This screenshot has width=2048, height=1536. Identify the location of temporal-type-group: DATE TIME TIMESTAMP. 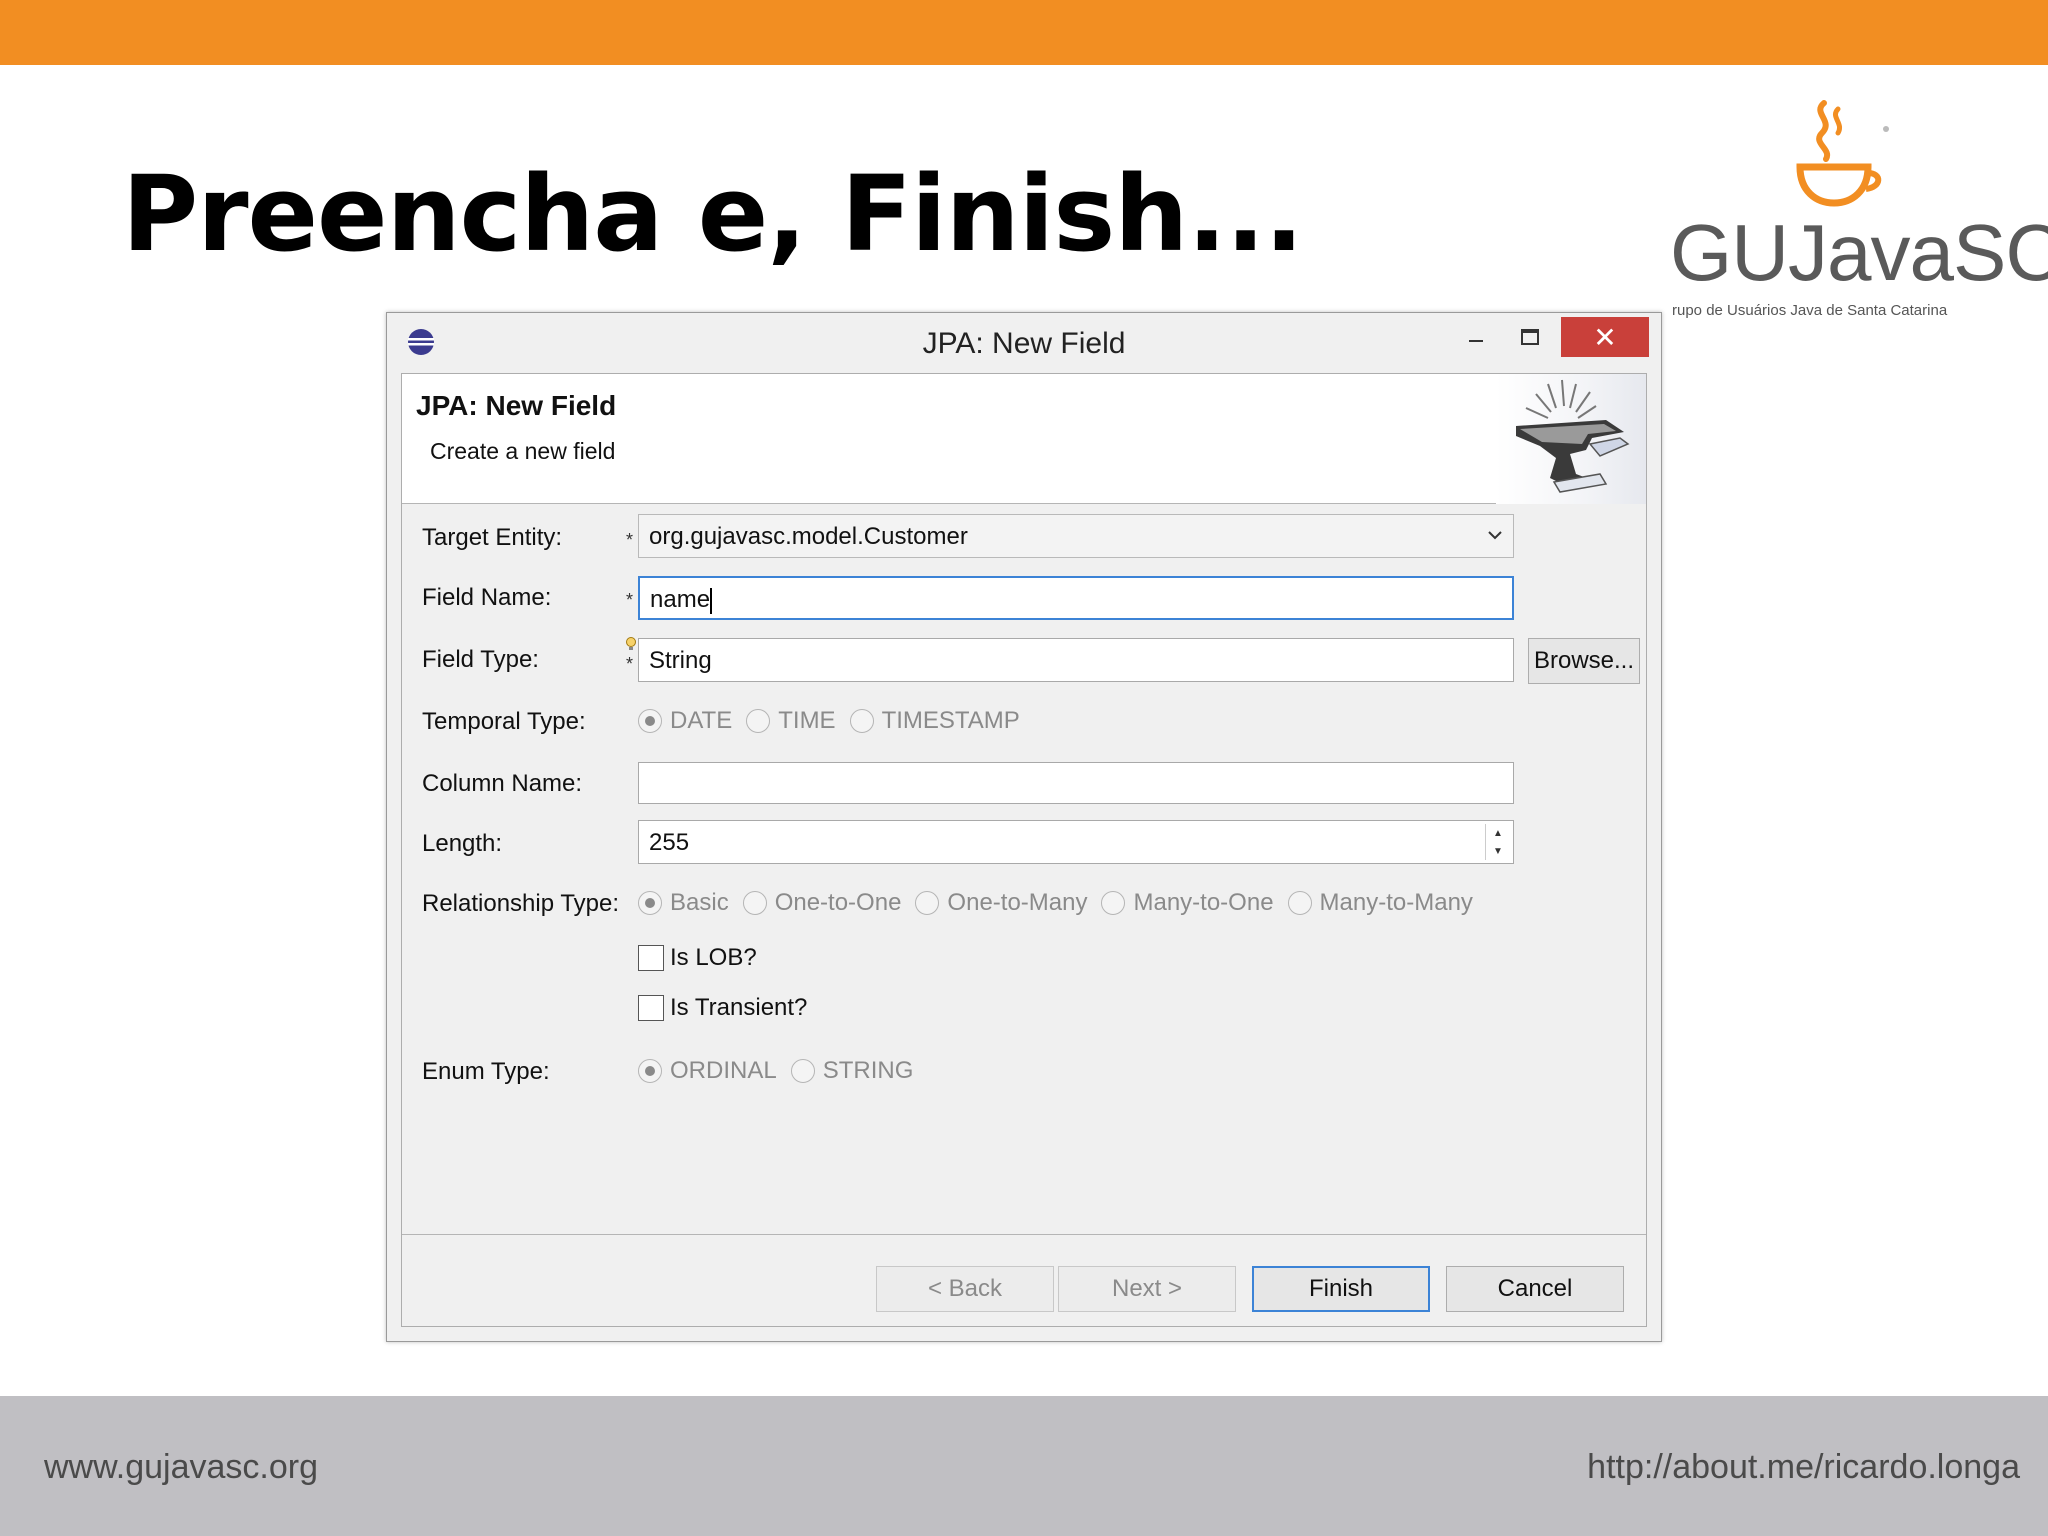
(836, 721).